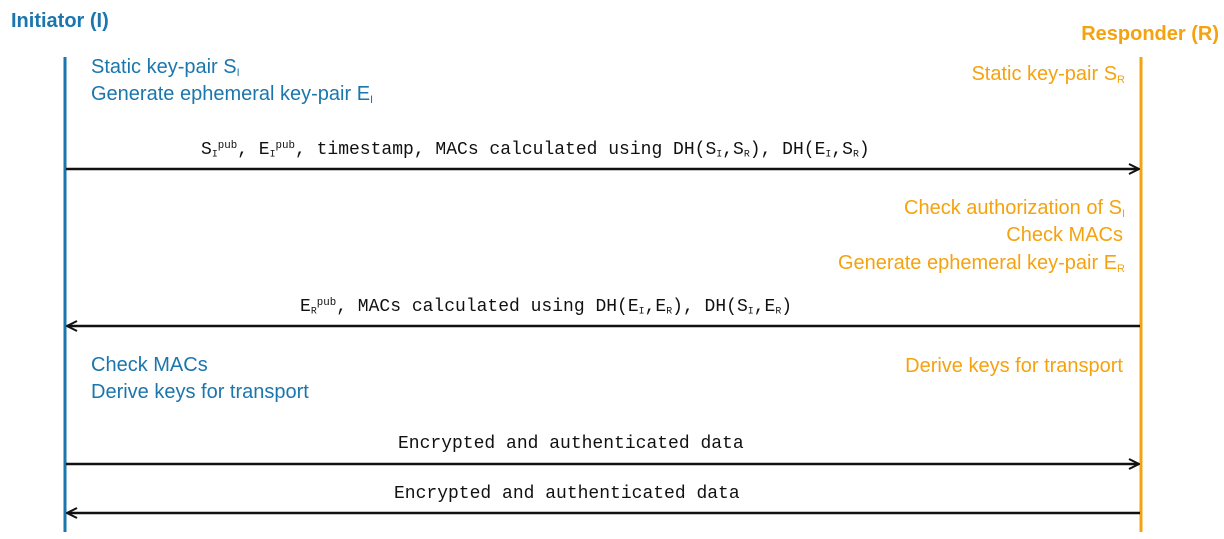 This screenshot has height=539, width=1224. Describe the element at coordinates (1064, 235) in the screenshot. I see `responder-check-macs: Check MACs` at that location.